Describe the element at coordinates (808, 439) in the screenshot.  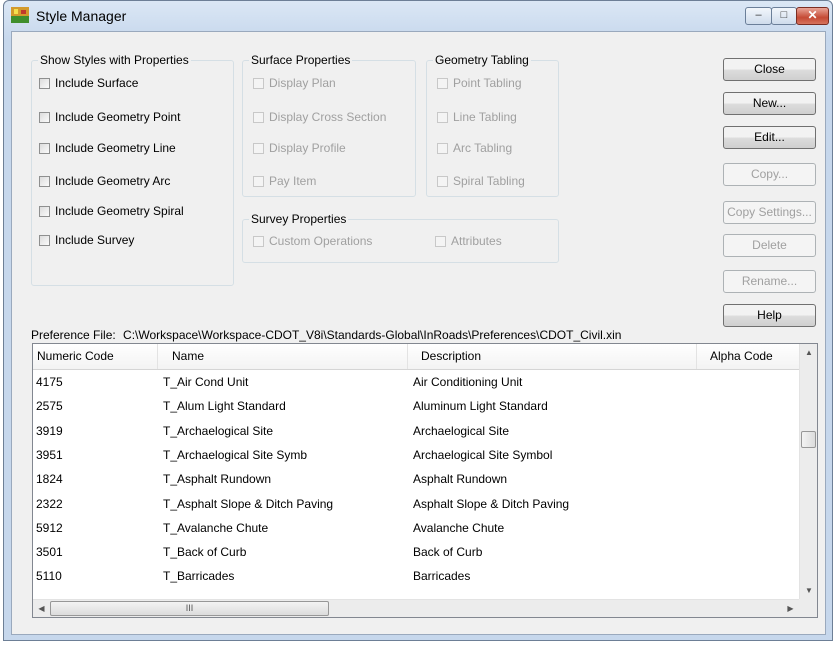
I see `vertical-scroll-thumb` at that location.